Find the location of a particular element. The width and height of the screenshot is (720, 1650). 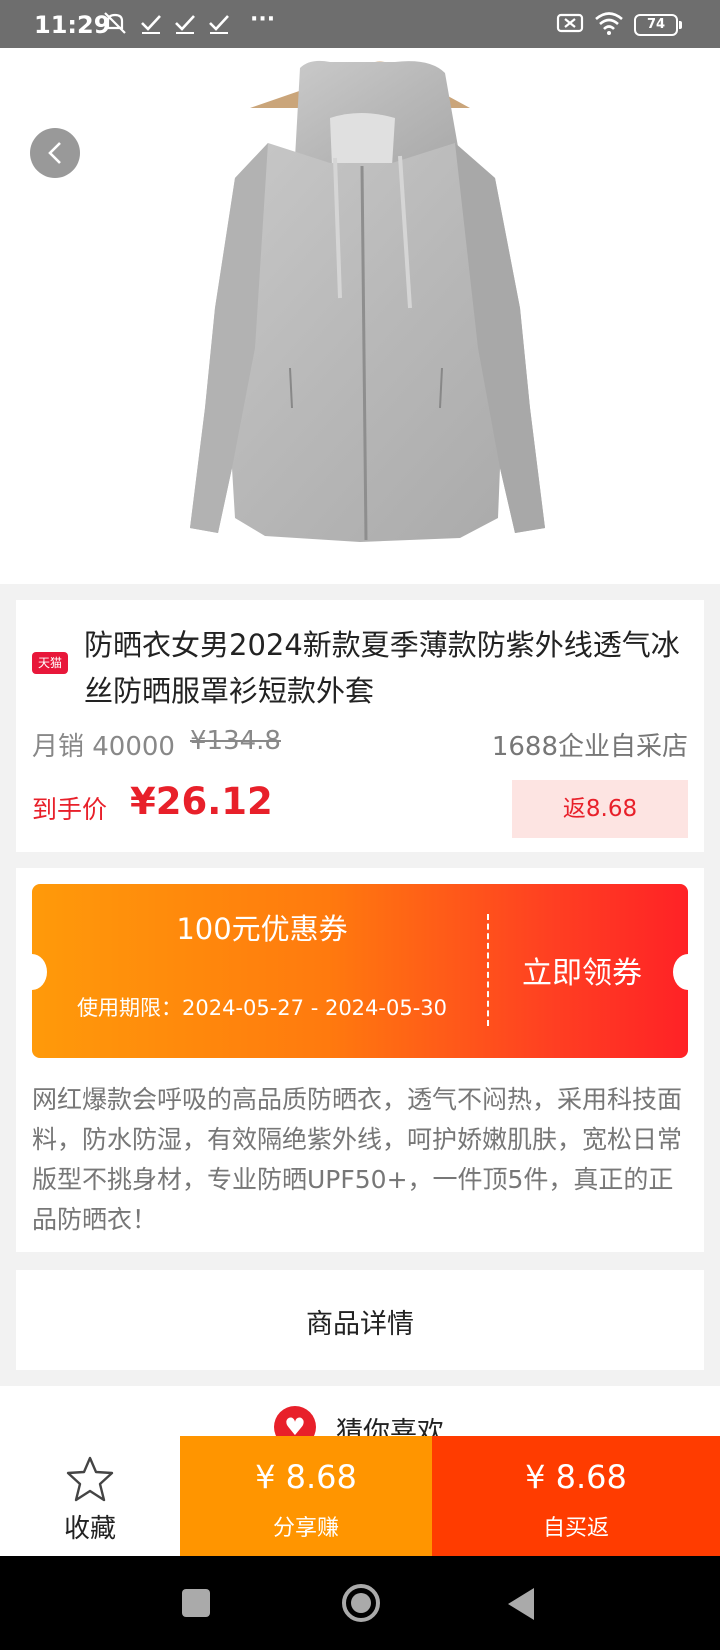

rebate-badge: 返8.68 is located at coordinates (600, 809).